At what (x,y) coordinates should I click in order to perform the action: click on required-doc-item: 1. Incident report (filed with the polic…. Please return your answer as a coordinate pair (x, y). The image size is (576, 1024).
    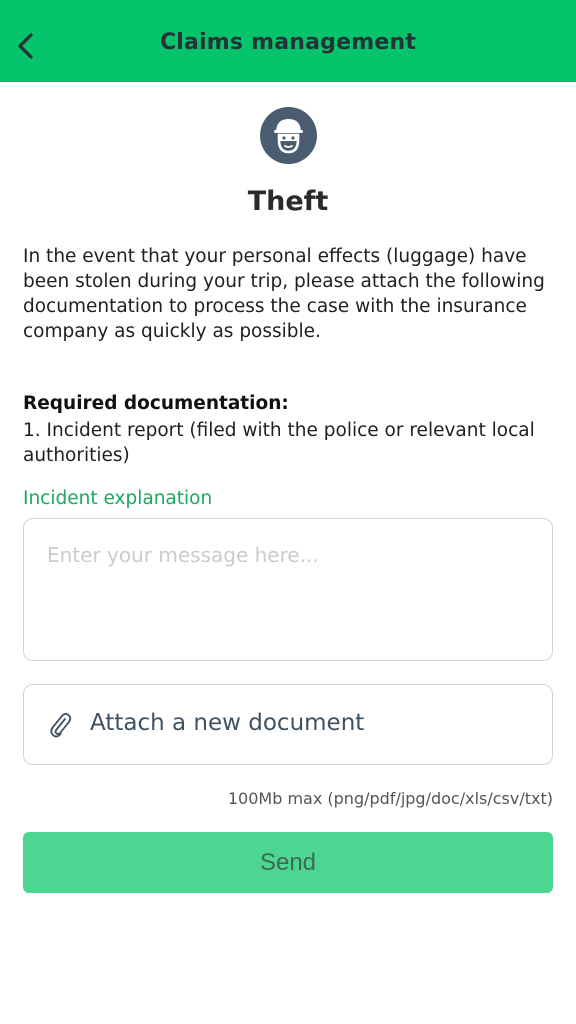
    Looking at the image, I should click on (279, 443).